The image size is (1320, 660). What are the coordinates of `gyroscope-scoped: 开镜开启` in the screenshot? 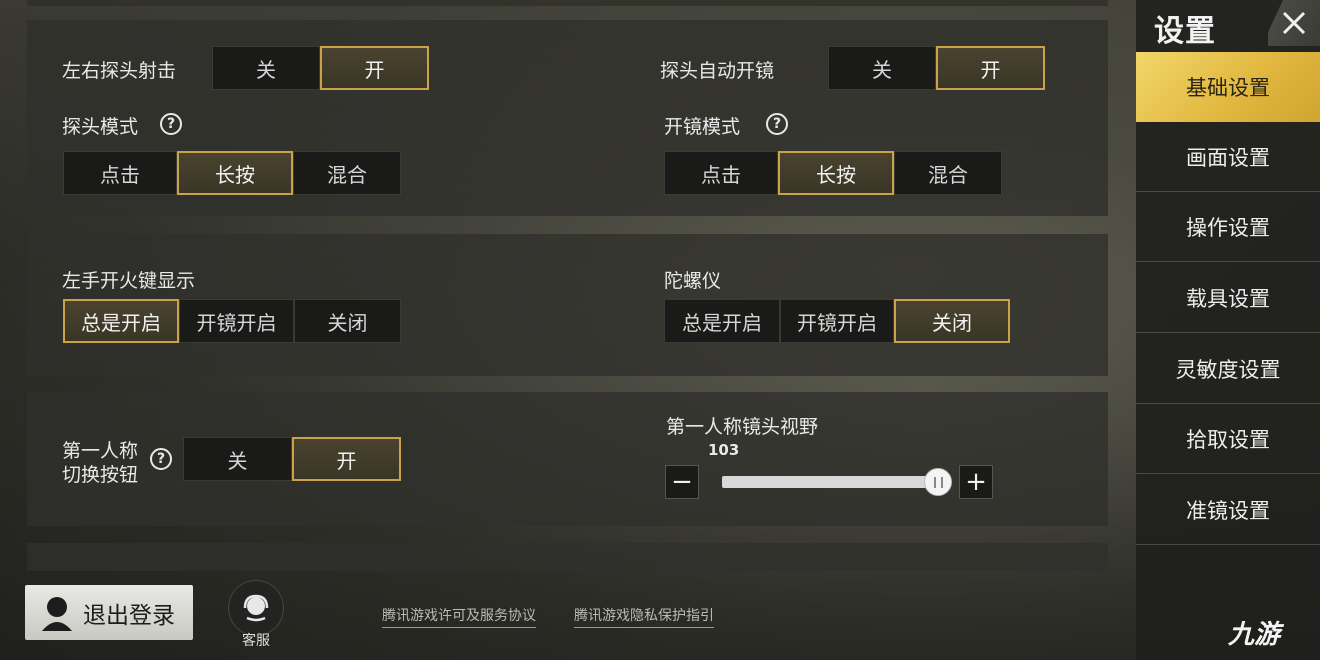 It's located at (837, 321).